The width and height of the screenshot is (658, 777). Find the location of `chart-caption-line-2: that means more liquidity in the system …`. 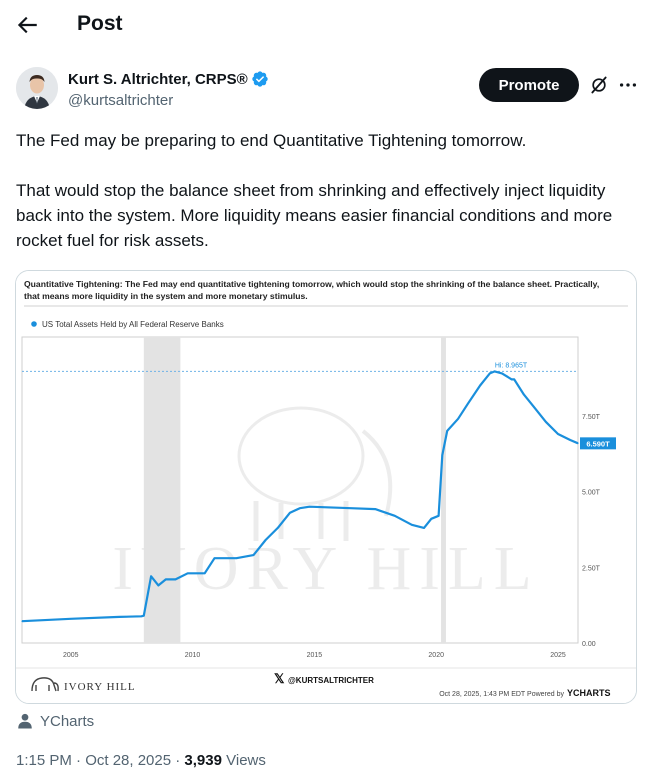

chart-caption-line-2: that means more liquidity in the system … is located at coordinates (166, 296).